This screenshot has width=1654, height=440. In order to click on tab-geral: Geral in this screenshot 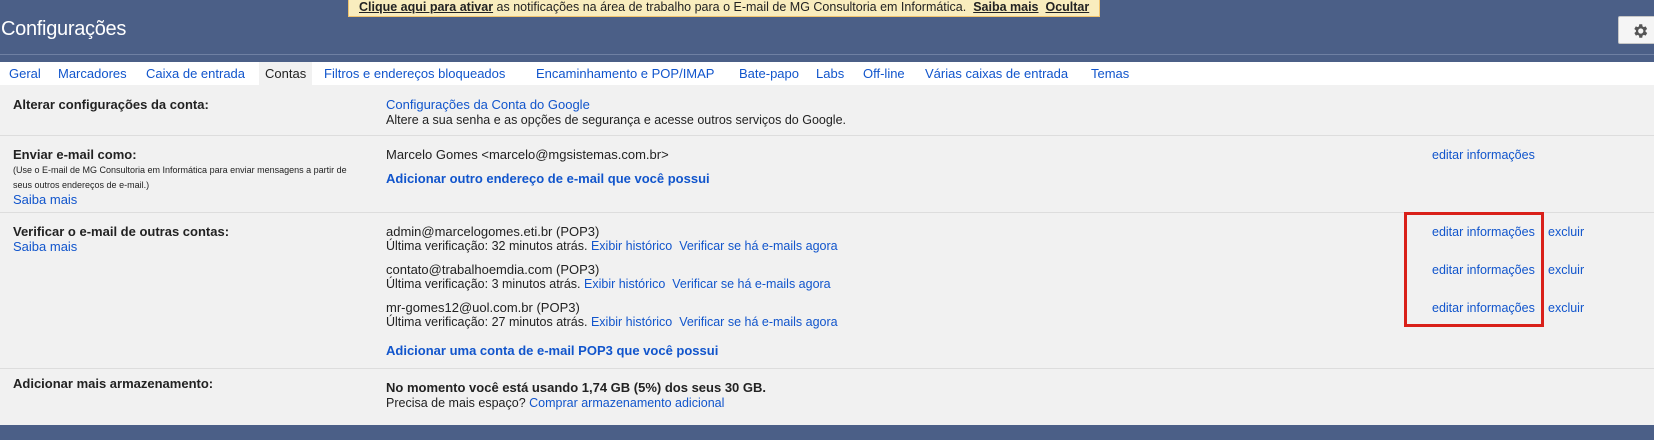, I will do `click(25, 73)`.